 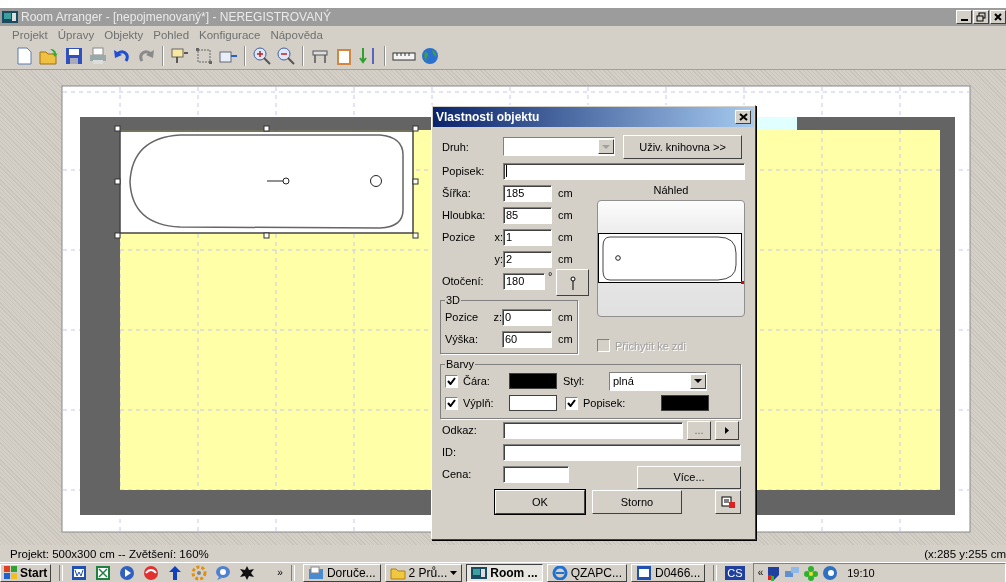 What do you see at coordinates (315, 572) in the screenshot?
I see `mailbox-icon` at bounding box center [315, 572].